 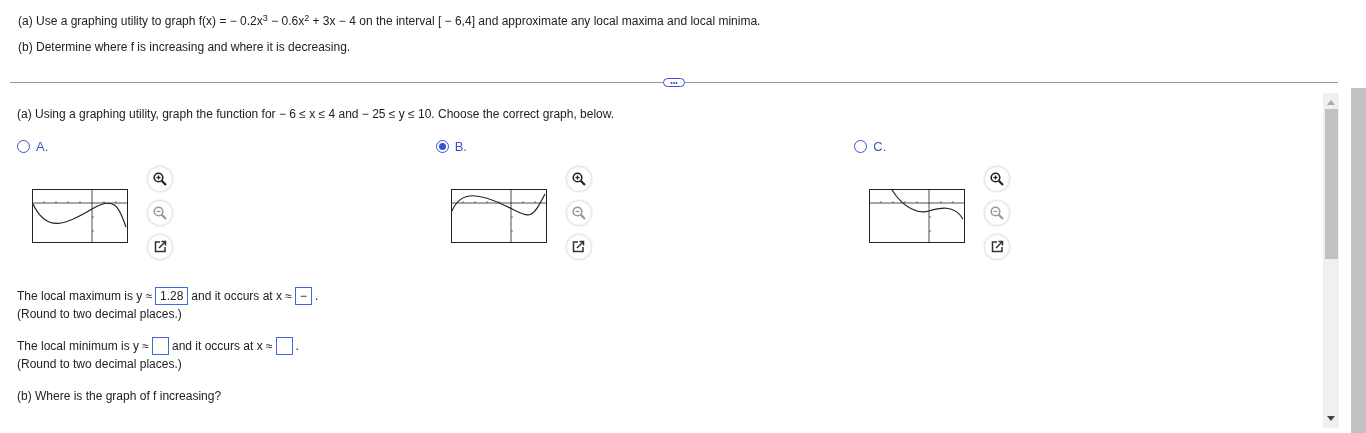 What do you see at coordinates (880, 147) in the screenshot?
I see `option-label: C.` at bounding box center [880, 147].